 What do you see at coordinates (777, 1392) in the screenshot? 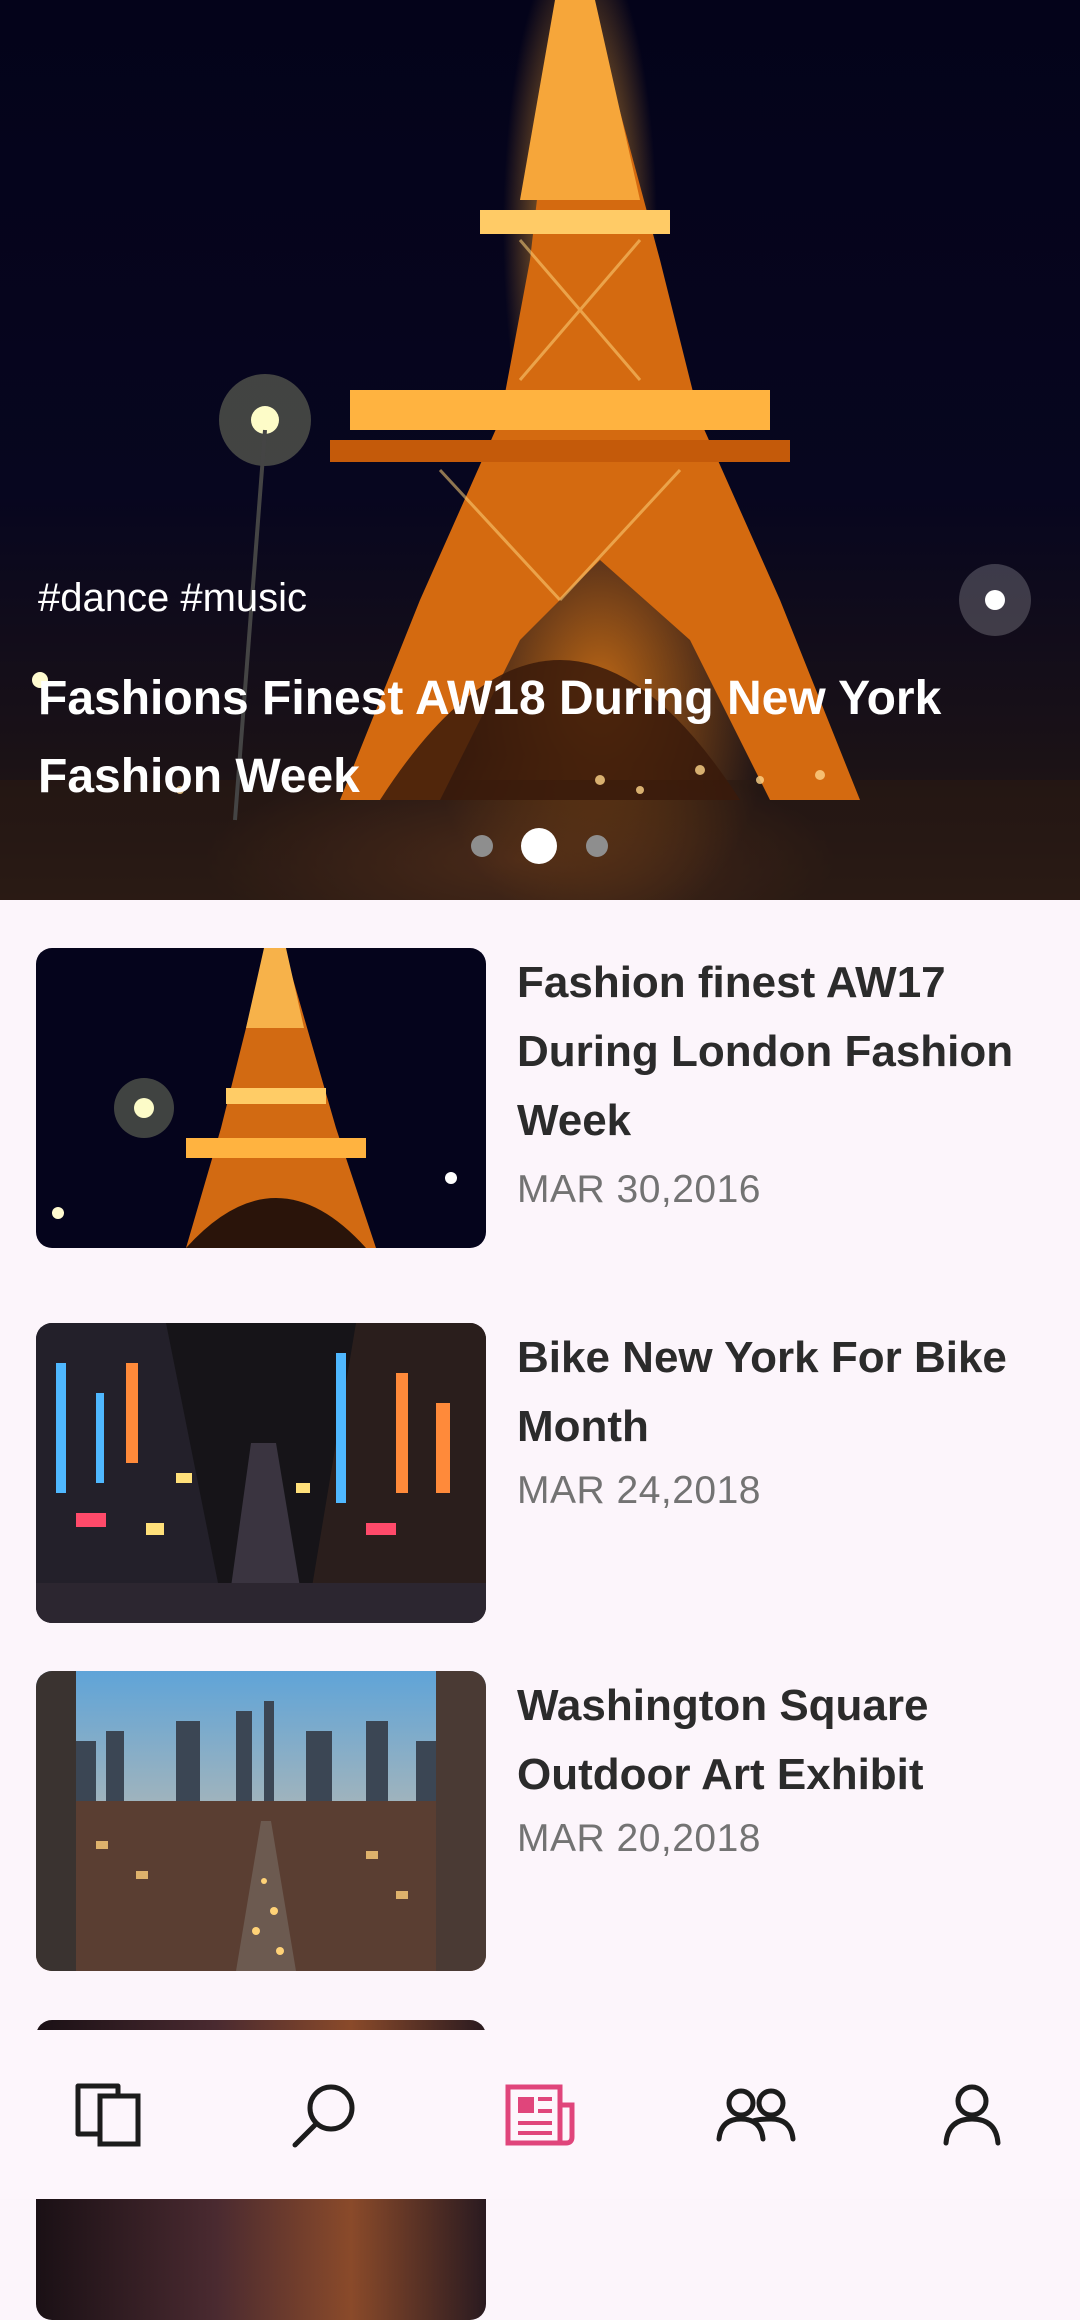
I see `article-title: Bike New York For Bike Month` at bounding box center [777, 1392].